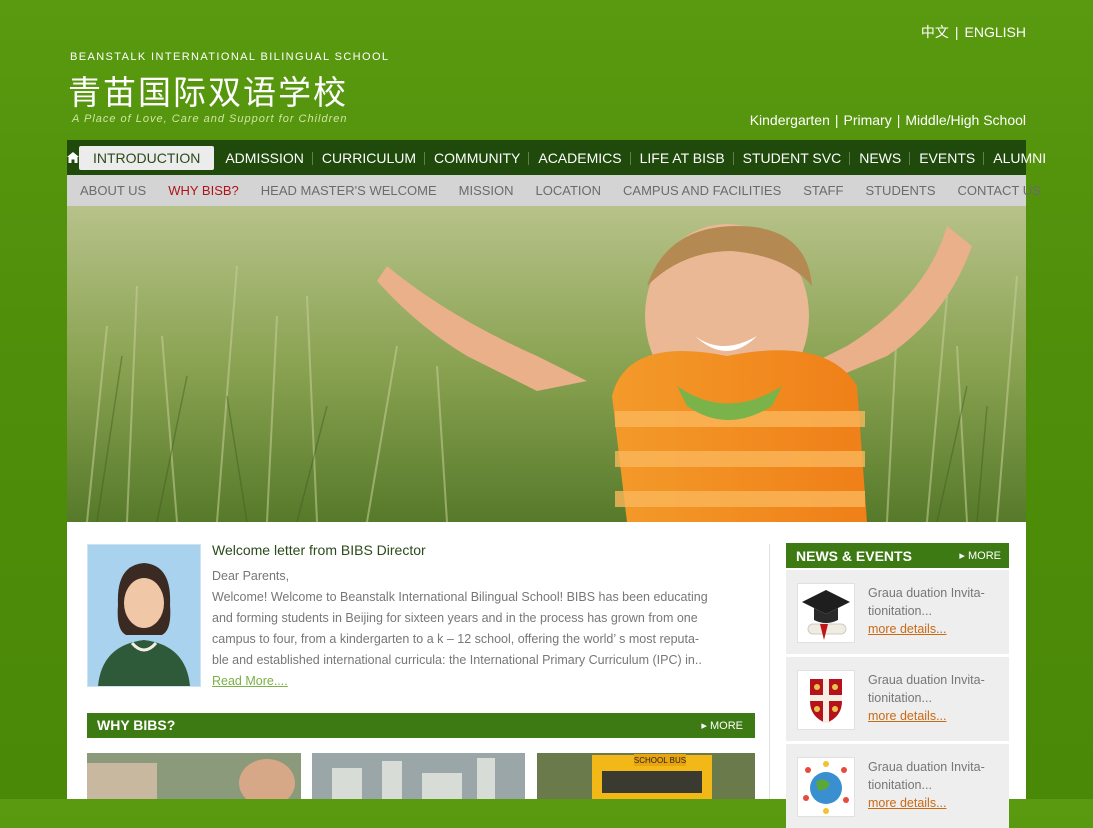 Image resolution: width=1093 pixels, height=828 pixels. I want to click on subnav-contact-us: CONTACT US, so click(999, 190).